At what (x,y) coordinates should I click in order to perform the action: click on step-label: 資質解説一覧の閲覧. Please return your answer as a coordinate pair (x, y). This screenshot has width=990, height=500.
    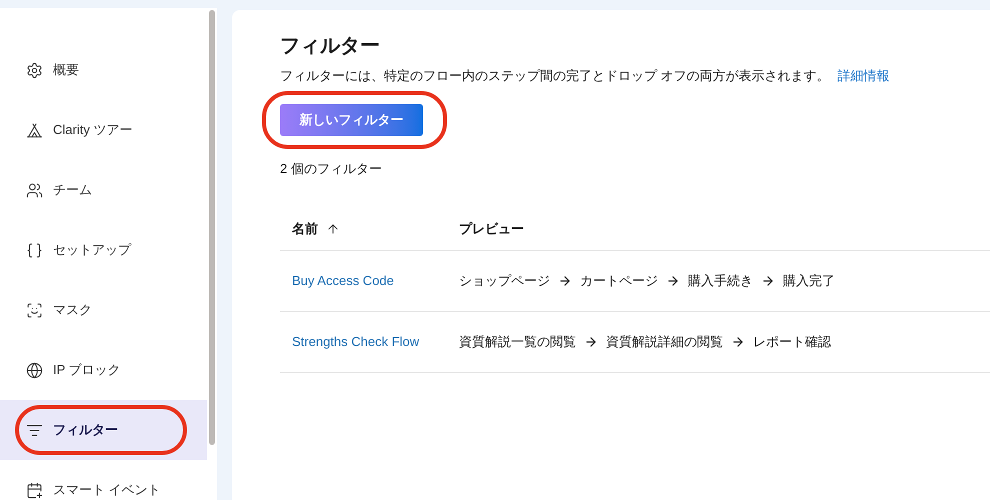
    Looking at the image, I should click on (517, 342).